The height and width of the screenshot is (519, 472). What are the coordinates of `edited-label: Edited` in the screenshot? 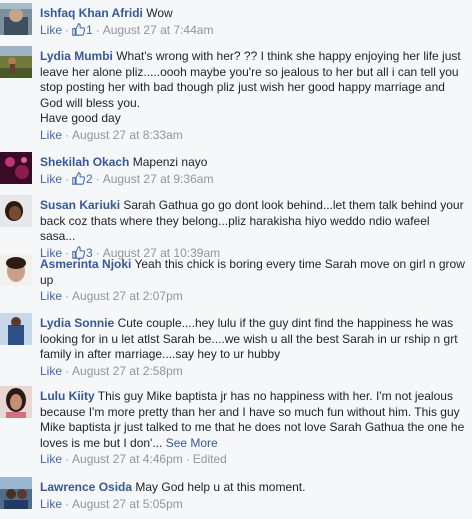 It's located at (210, 459).